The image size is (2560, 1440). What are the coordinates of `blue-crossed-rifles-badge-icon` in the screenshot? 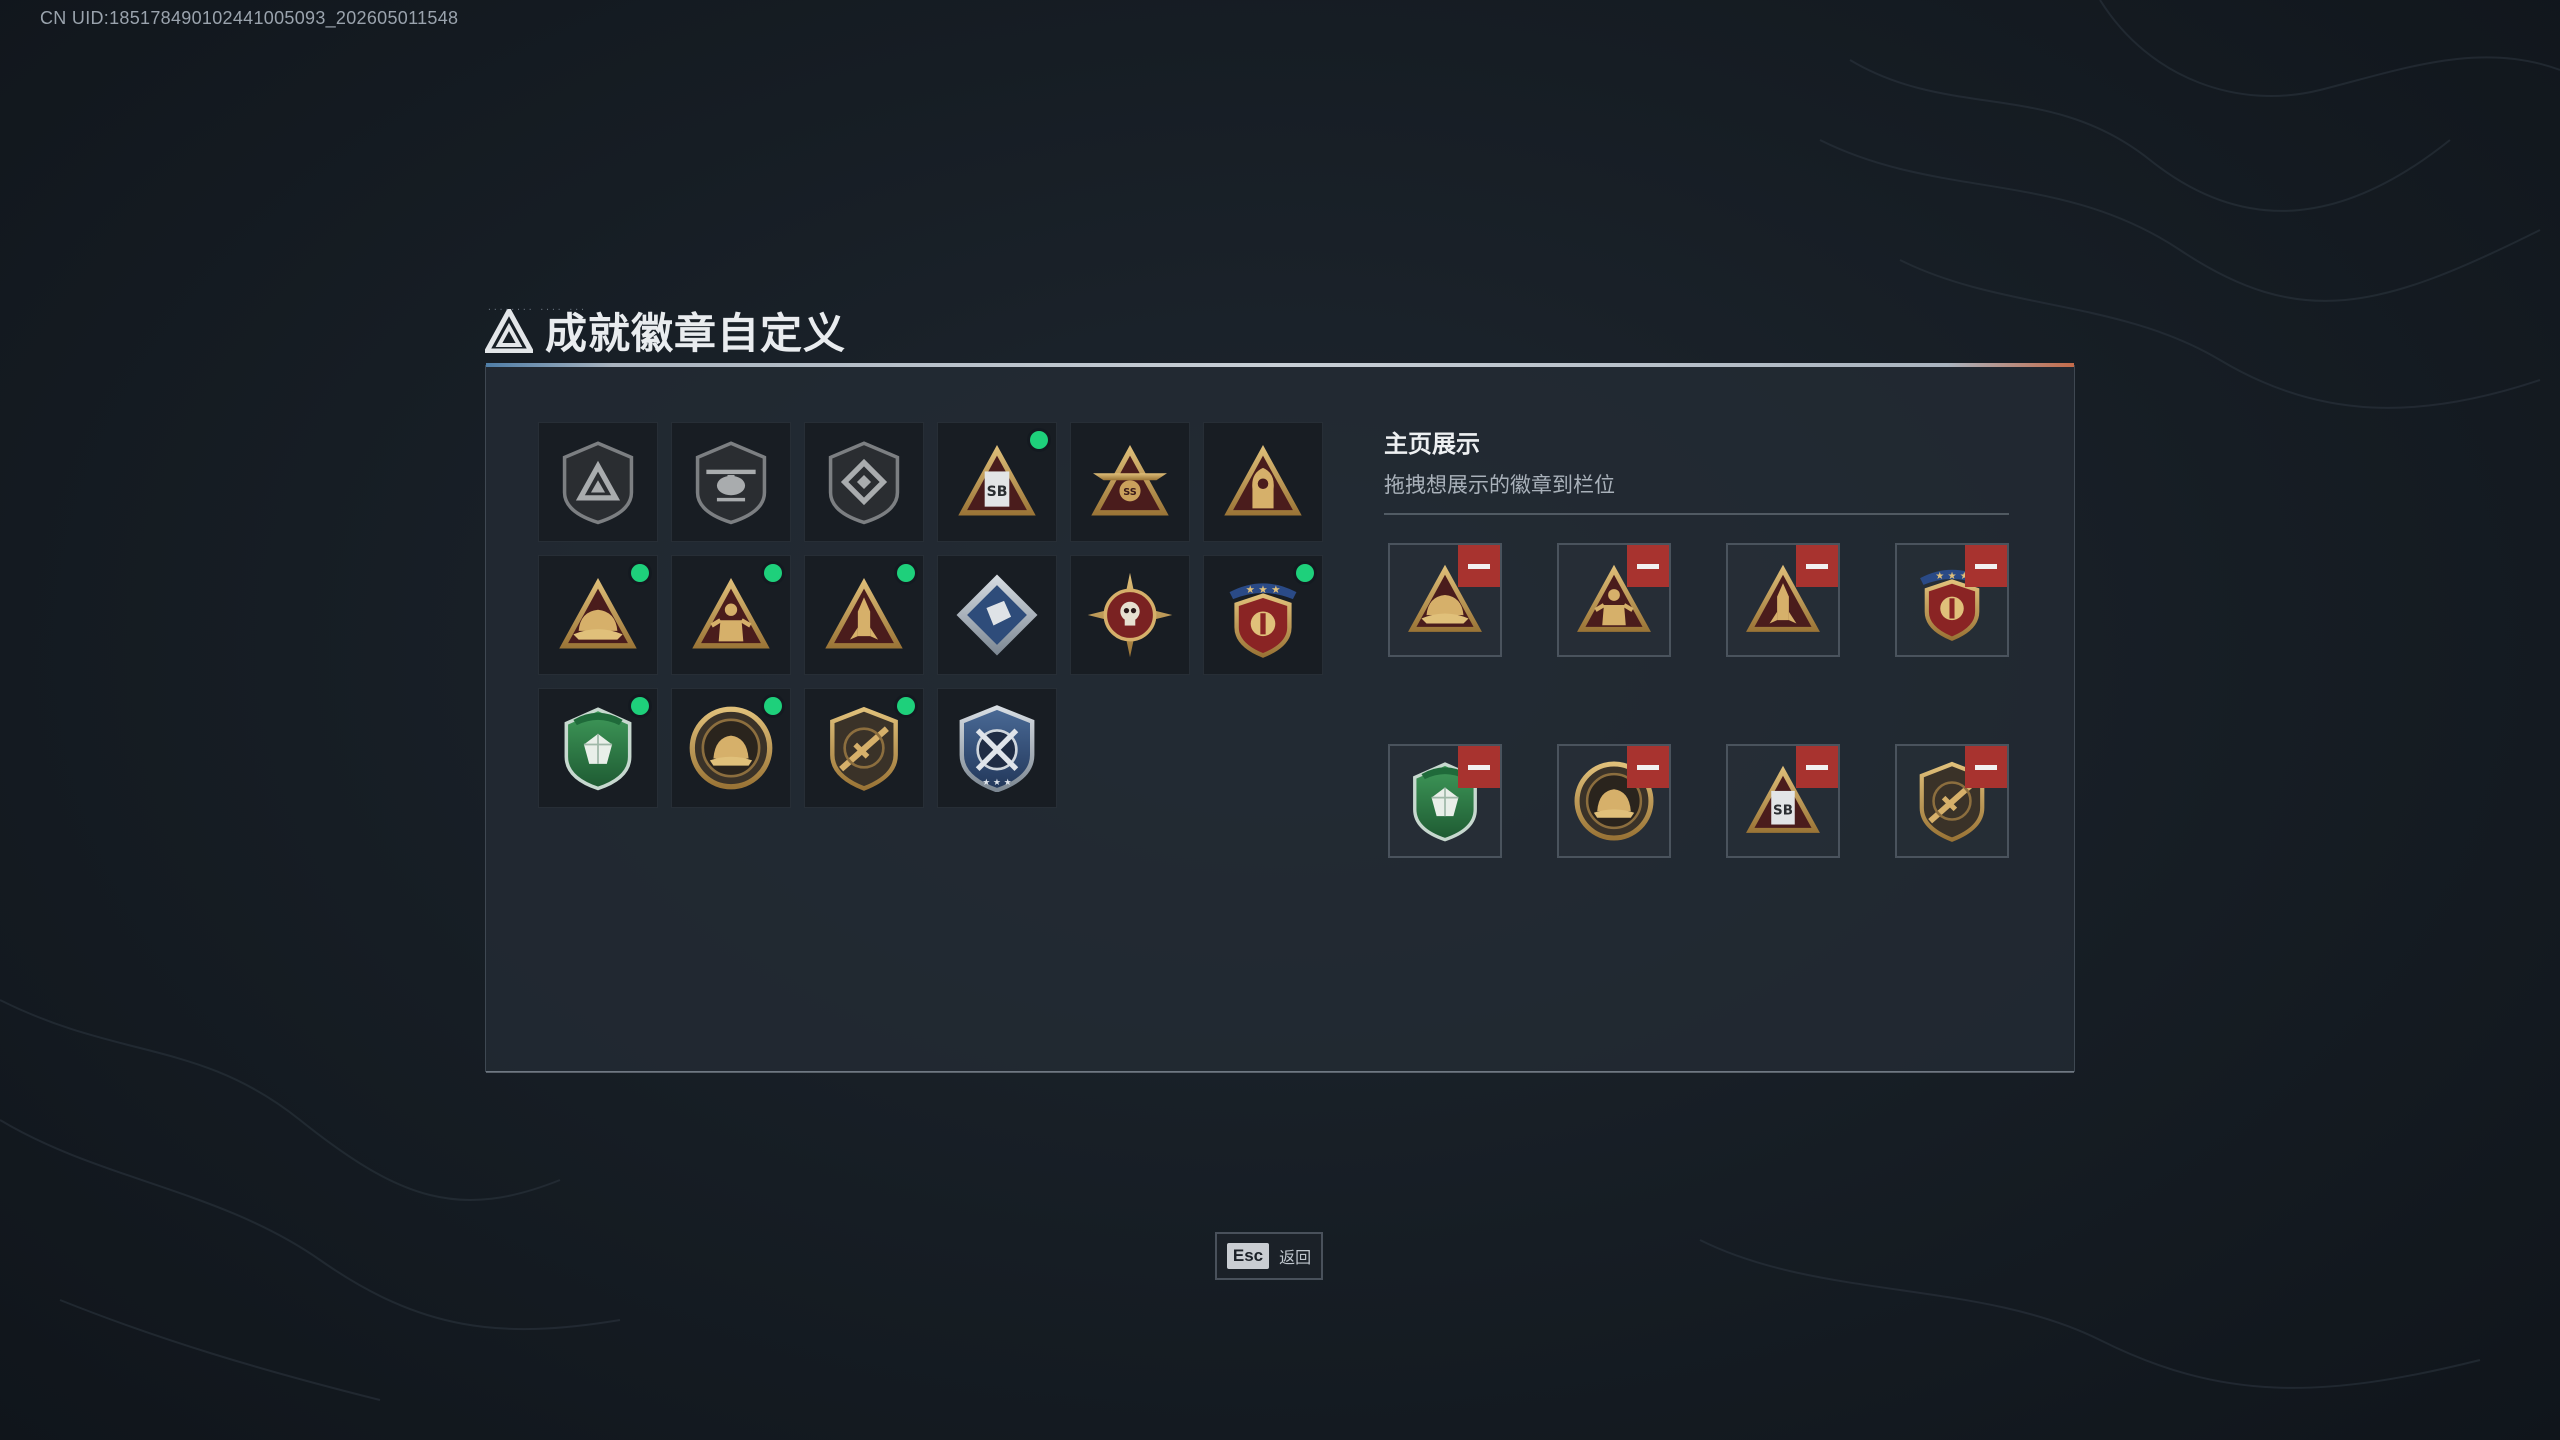 It's located at (997, 748).